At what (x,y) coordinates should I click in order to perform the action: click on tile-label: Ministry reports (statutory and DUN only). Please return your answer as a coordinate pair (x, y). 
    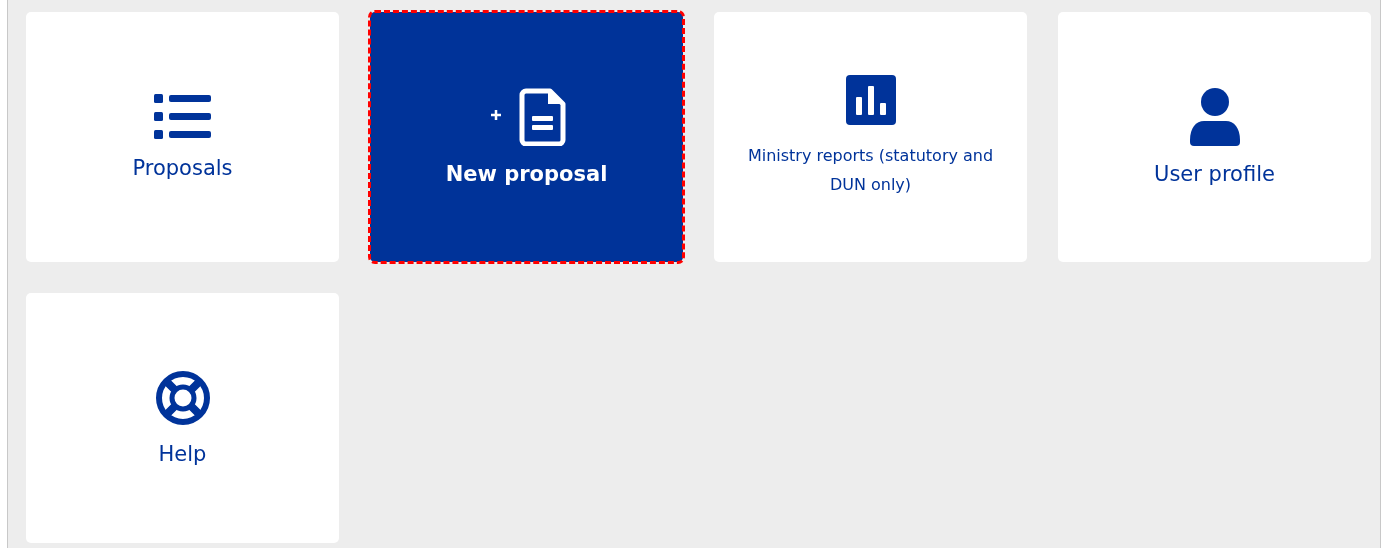
    Looking at the image, I should click on (870, 170).